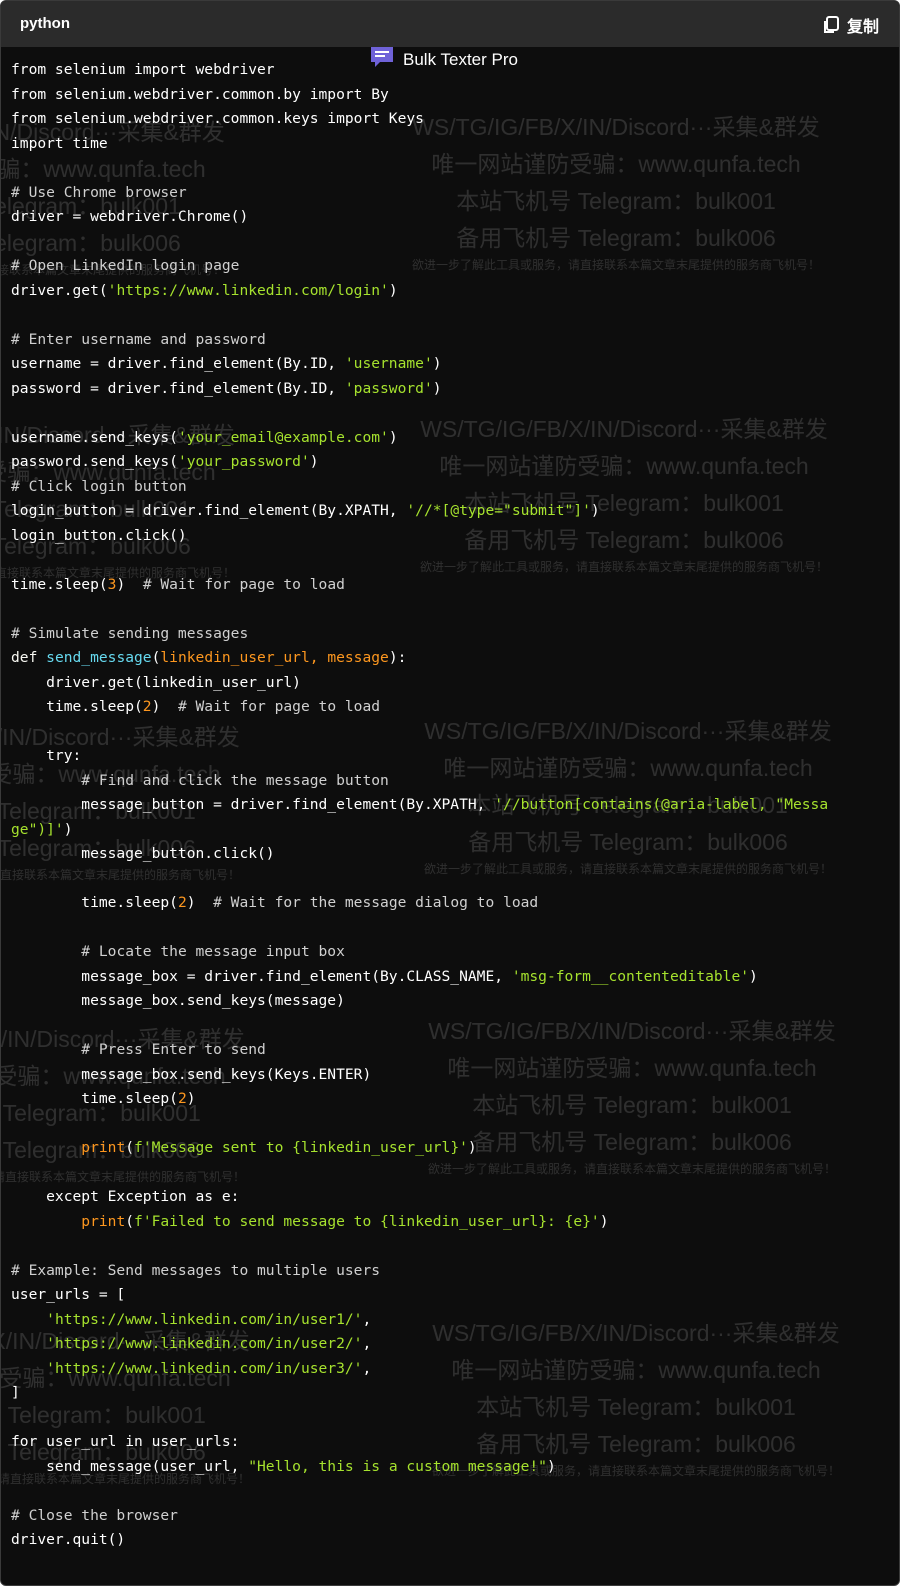 The image size is (900, 1586). What do you see at coordinates (178, 1000) in the screenshot?
I see `code-token: message_box.send_keys(message)` at bounding box center [178, 1000].